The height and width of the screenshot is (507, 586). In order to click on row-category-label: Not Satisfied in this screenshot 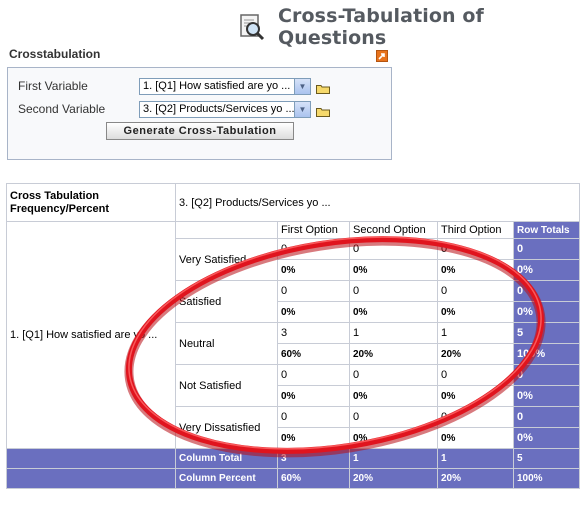, I will do `click(226, 385)`.